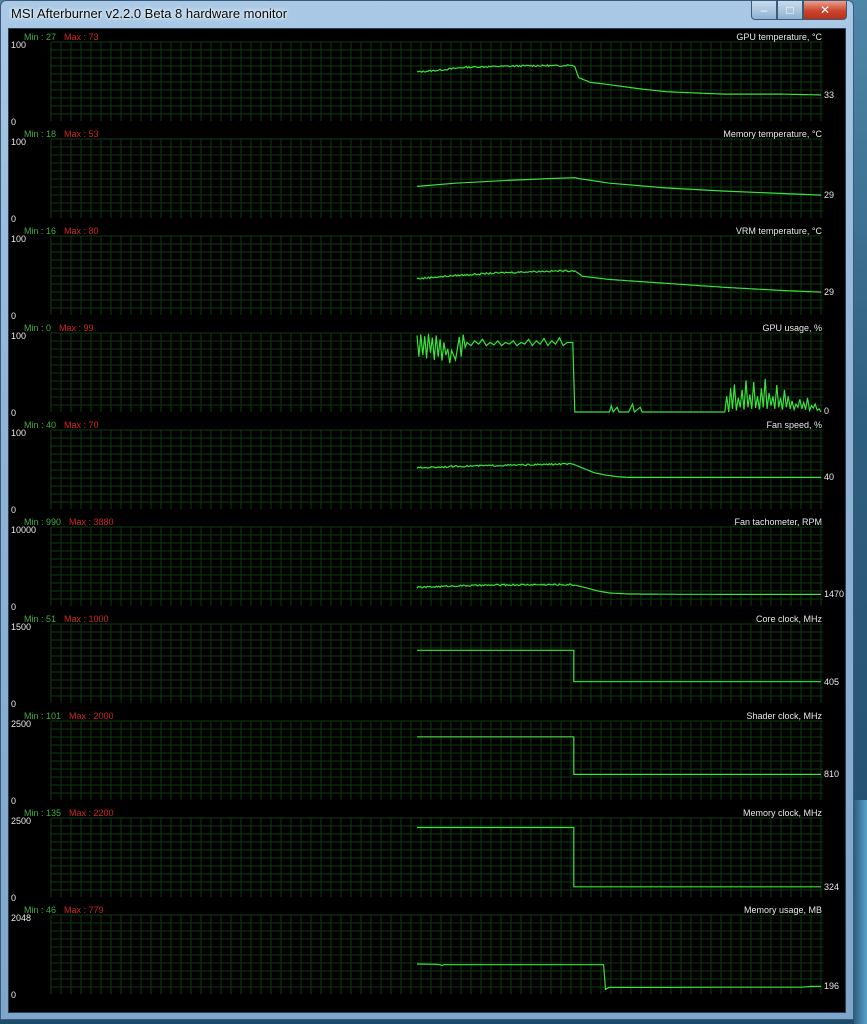 Image resolution: width=867 pixels, height=1024 pixels. Describe the element at coordinates (827, 411) in the screenshot. I see `current-value-label: 0` at that location.